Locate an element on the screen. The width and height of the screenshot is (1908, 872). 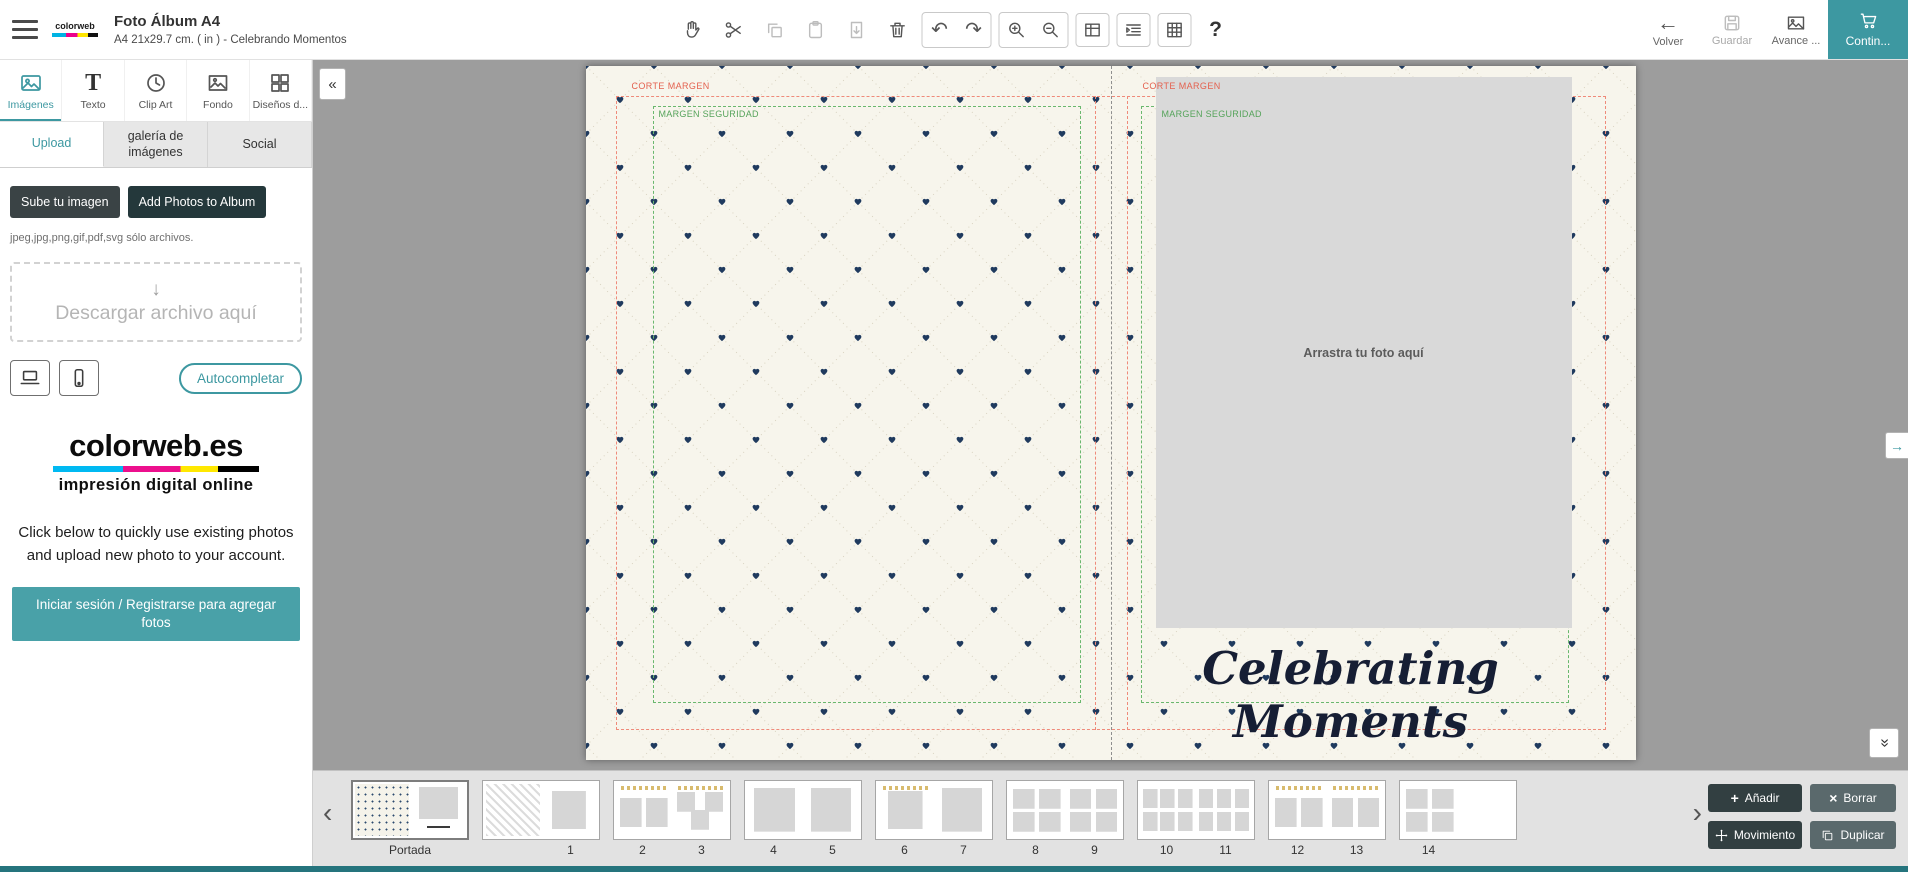
tool-tab-fondo: Fondo is located at coordinates (218, 90).